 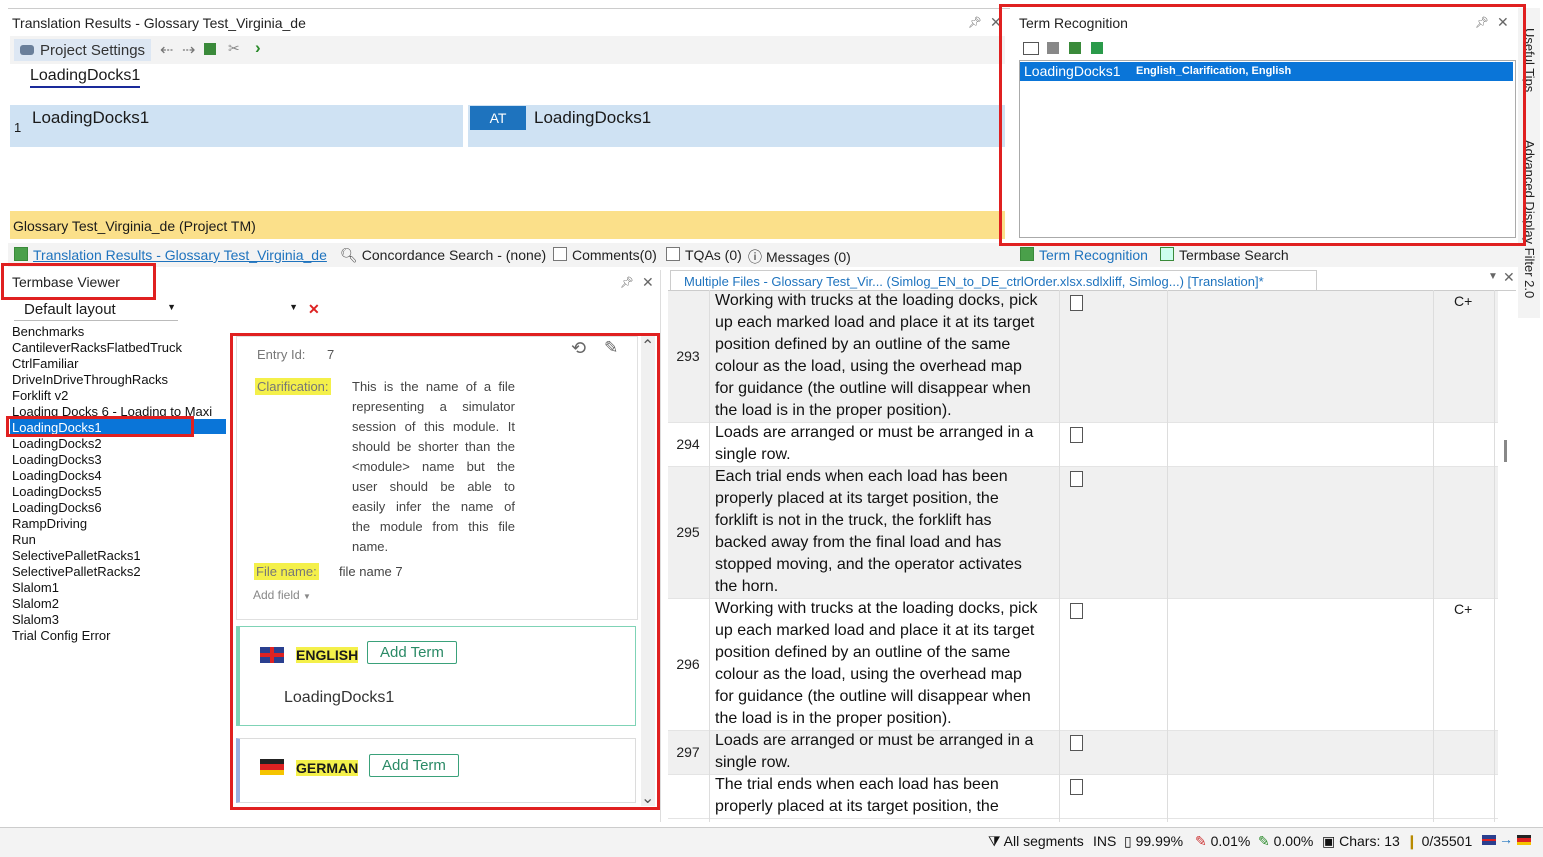 I want to click on filter-icon: ⧩, so click(x=994, y=841).